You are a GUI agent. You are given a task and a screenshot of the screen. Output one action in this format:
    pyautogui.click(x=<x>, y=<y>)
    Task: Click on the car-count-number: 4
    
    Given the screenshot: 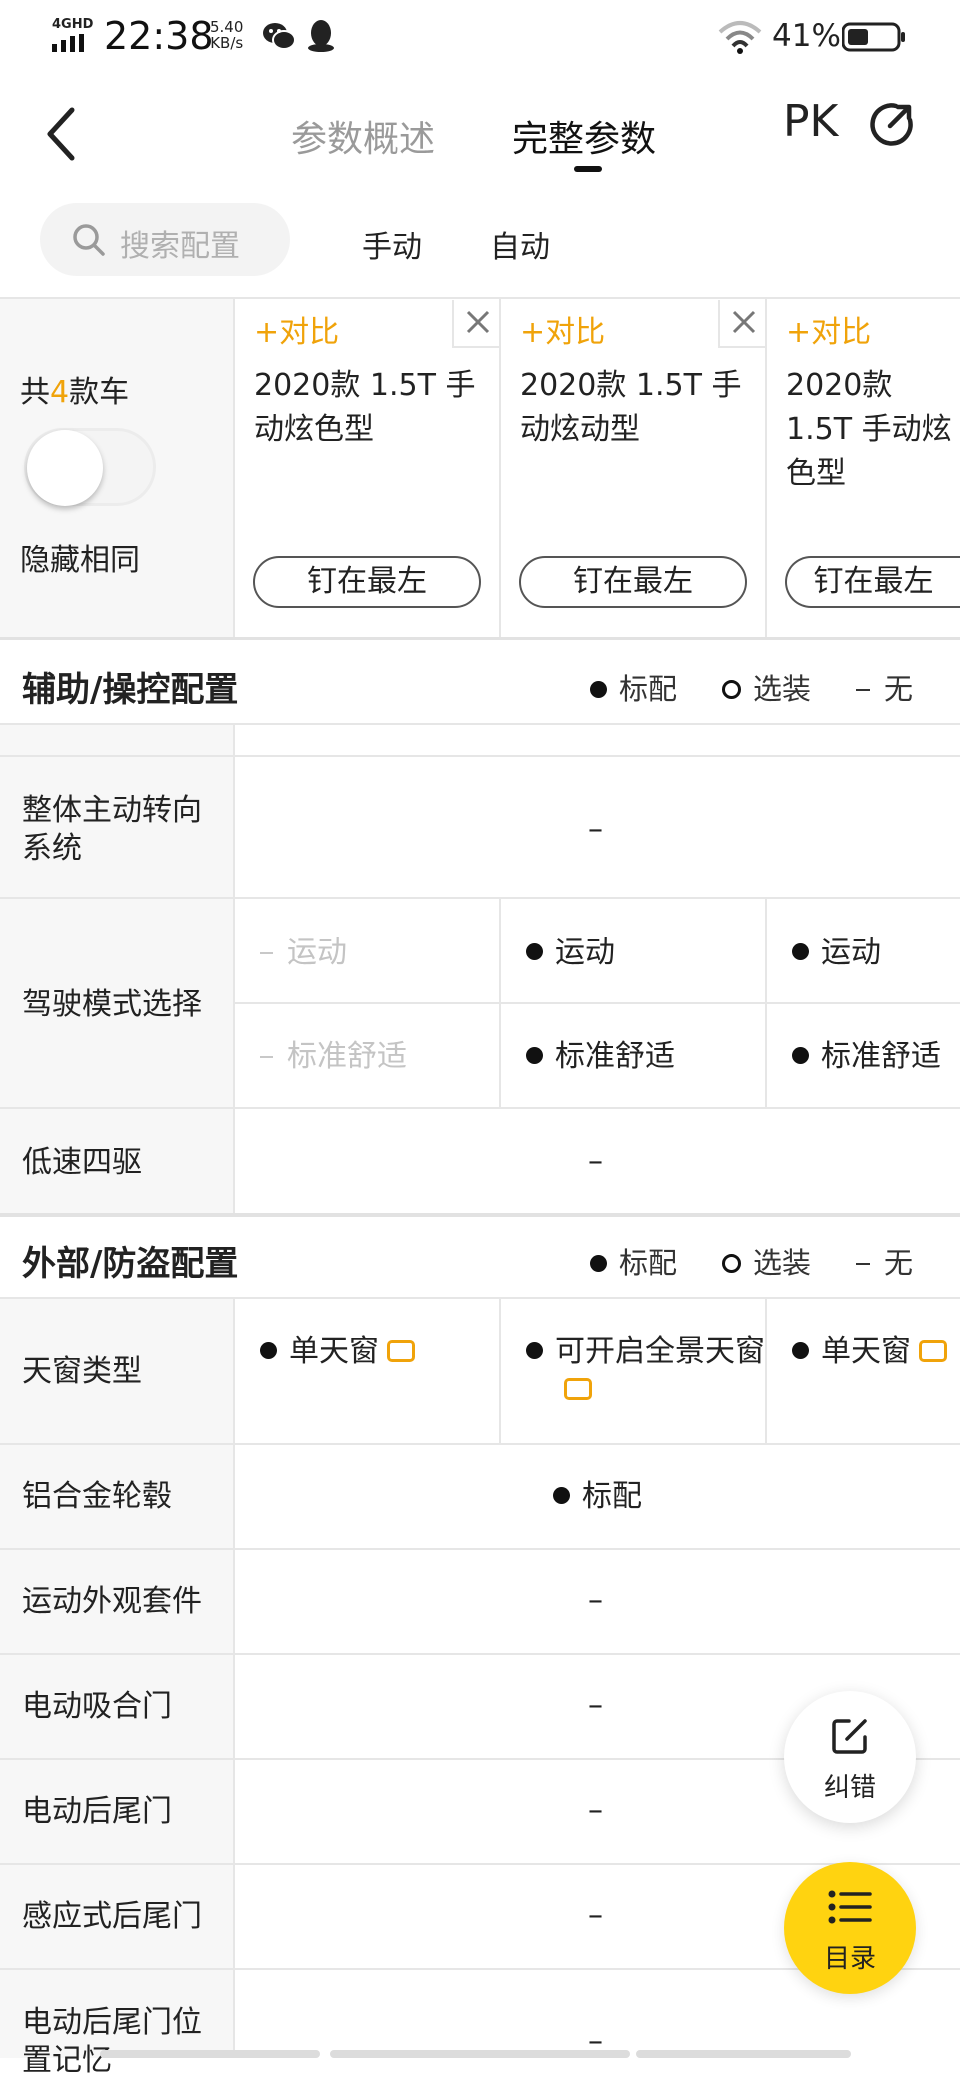 What is the action you would take?
    pyautogui.click(x=60, y=392)
    